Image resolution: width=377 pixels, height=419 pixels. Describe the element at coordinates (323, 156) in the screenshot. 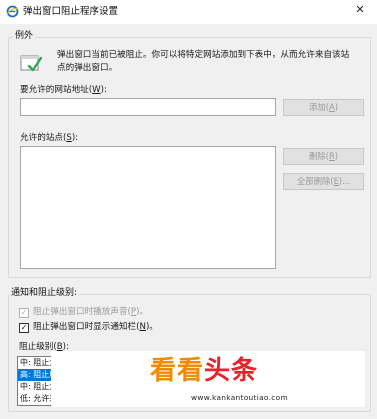

I see `remove-button: 删除(R)` at that location.